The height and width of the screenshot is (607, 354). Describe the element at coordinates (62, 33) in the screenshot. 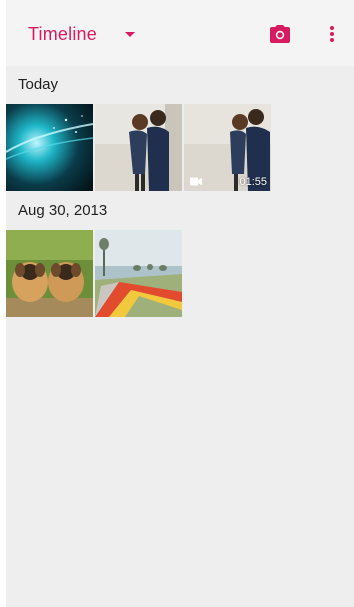

I see `toolbar-title: Timeline` at that location.